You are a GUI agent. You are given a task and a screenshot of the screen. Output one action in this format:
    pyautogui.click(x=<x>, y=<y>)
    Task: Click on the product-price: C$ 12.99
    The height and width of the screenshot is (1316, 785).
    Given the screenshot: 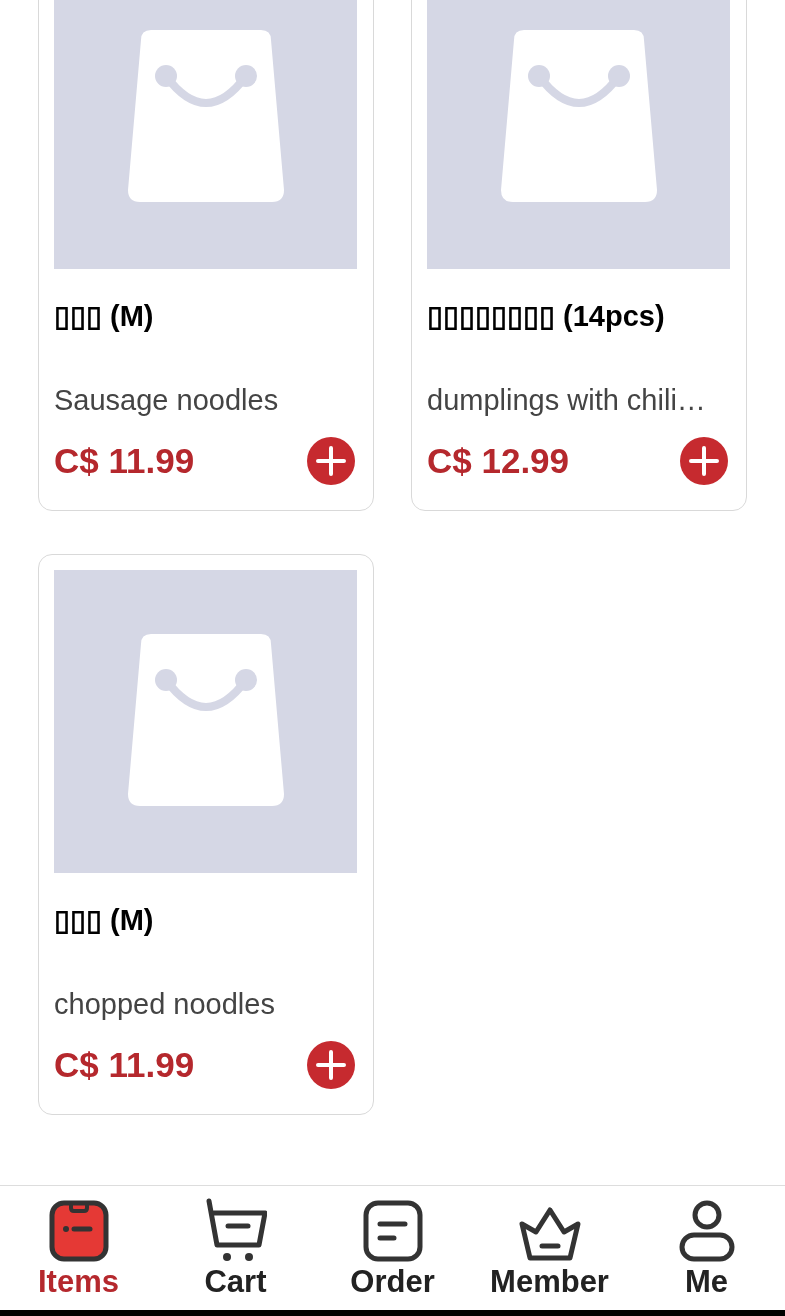 What is the action you would take?
    pyautogui.click(x=498, y=460)
    